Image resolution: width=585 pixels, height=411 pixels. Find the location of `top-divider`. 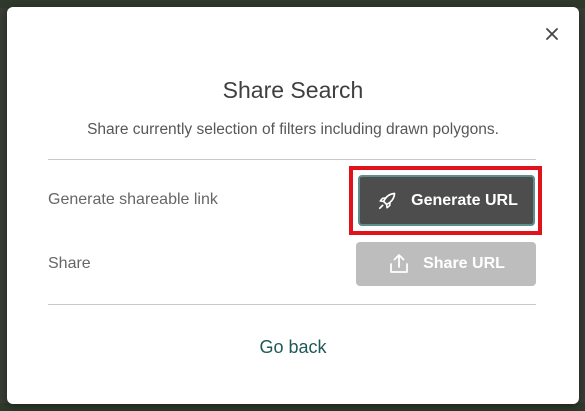

top-divider is located at coordinates (292, 159).